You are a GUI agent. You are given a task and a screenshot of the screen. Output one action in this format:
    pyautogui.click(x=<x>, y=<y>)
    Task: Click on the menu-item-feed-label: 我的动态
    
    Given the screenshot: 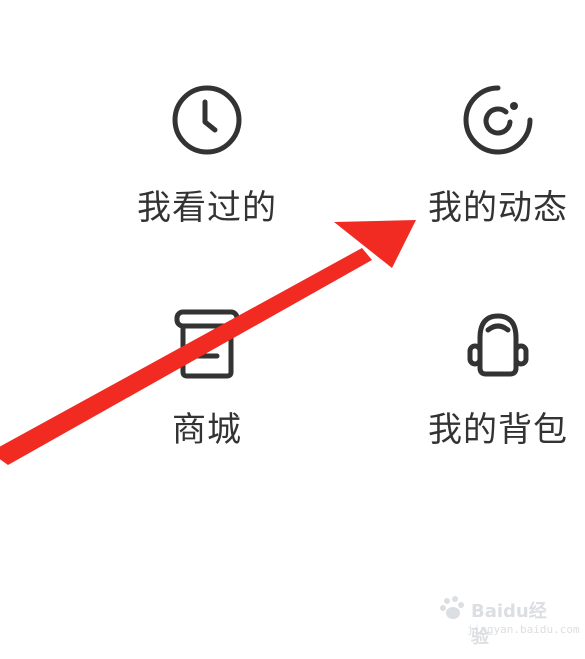 What is the action you would take?
    pyautogui.click(x=498, y=208)
    